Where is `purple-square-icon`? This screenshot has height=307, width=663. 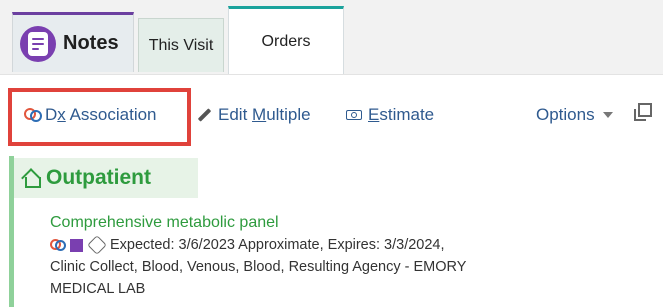 purple-square-icon is located at coordinates (76, 245).